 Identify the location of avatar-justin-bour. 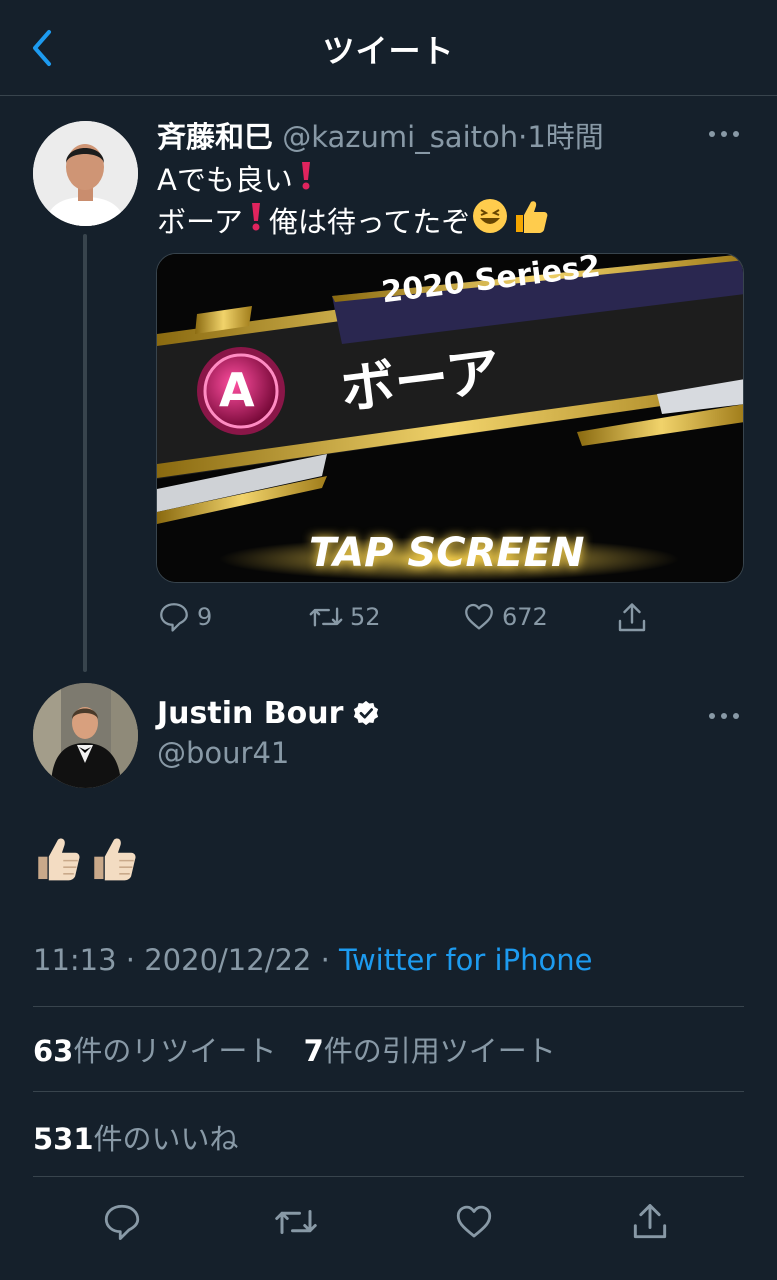
(85, 735).